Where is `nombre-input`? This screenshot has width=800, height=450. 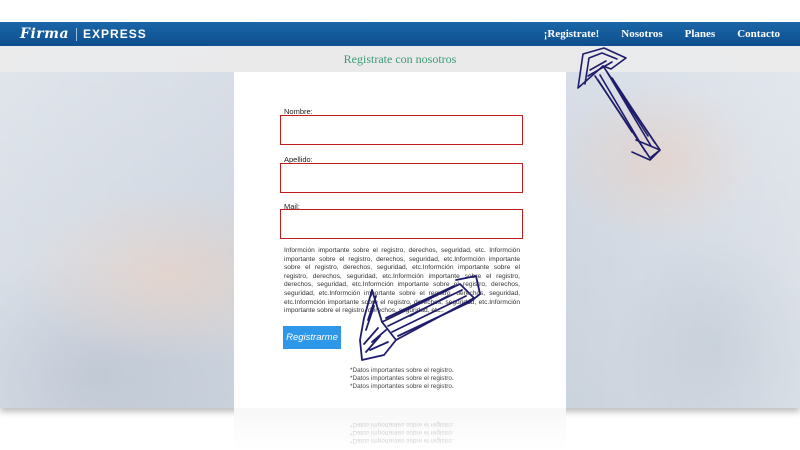 nombre-input is located at coordinates (401, 130).